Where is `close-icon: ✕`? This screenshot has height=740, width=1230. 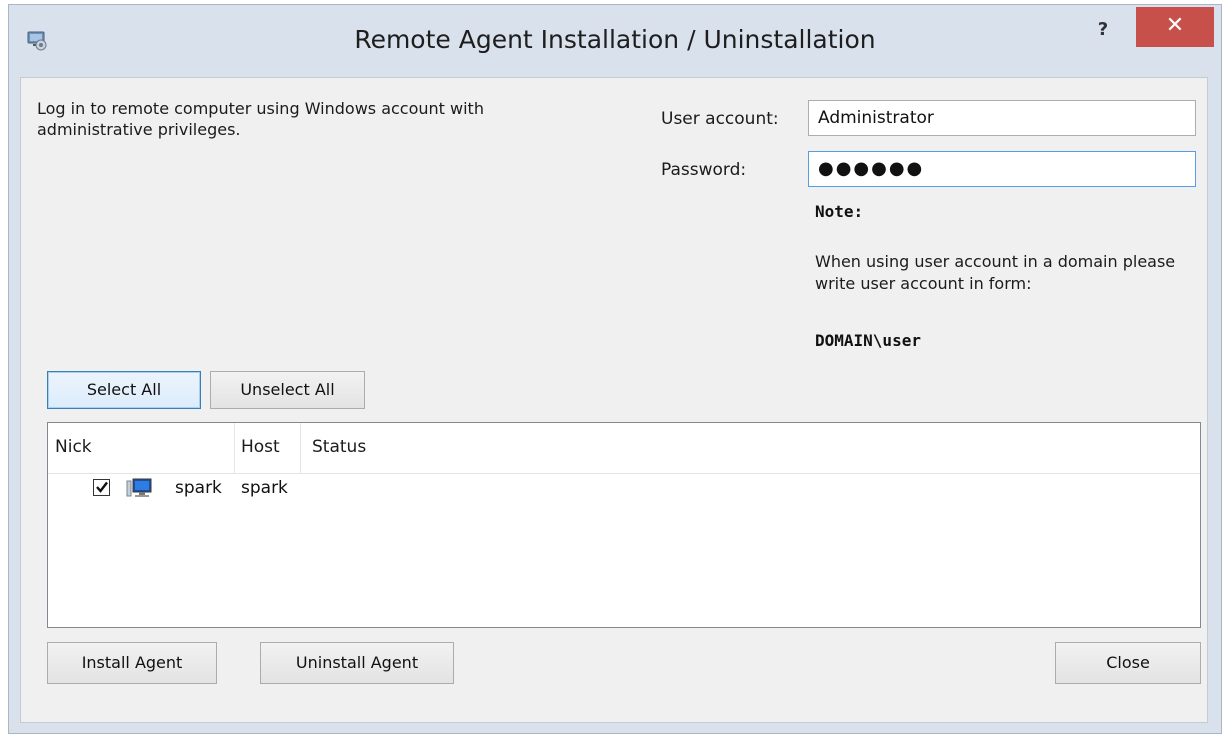
close-icon: ✕ is located at coordinates (1175, 25).